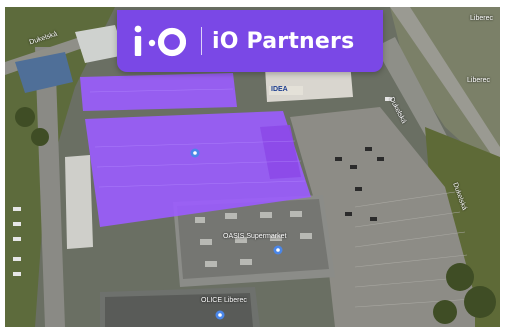 The width and height of the screenshot is (505, 329). What do you see at coordinates (201, 41) in the screenshot?
I see `badge-divider` at bounding box center [201, 41].